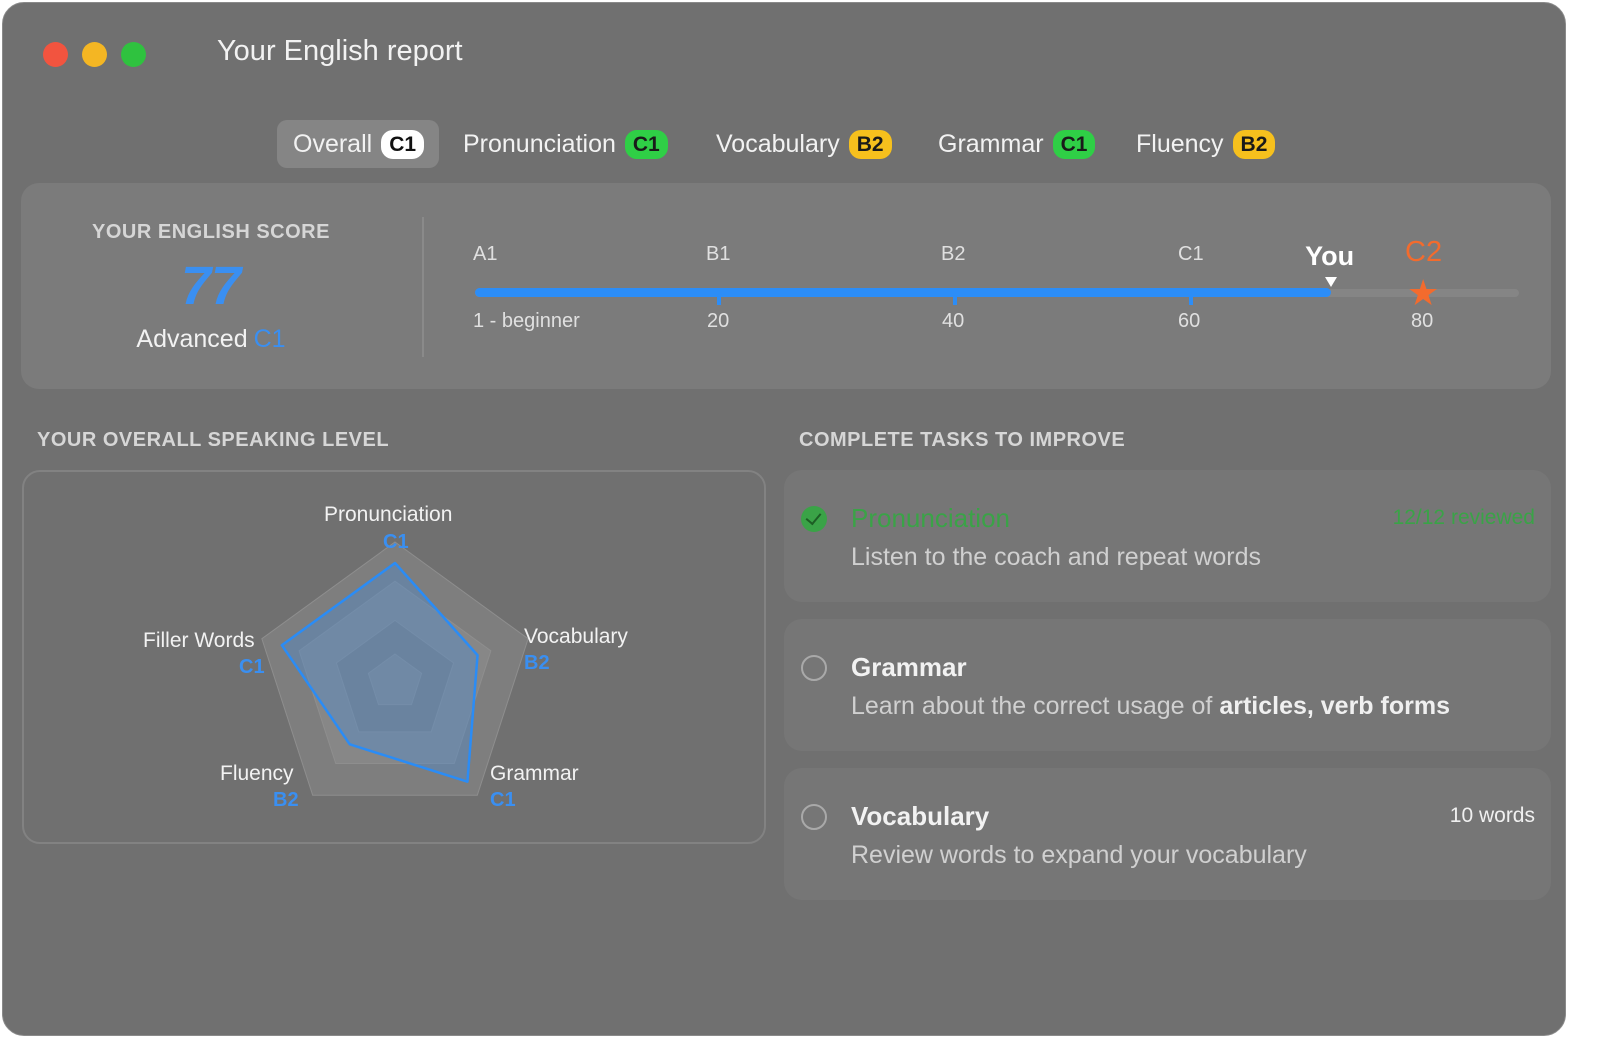 The height and width of the screenshot is (1061, 1603). What do you see at coordinates (340, 51) in the screenshot?
I see `window-title: Your English report` at bounding box center [340, 51].